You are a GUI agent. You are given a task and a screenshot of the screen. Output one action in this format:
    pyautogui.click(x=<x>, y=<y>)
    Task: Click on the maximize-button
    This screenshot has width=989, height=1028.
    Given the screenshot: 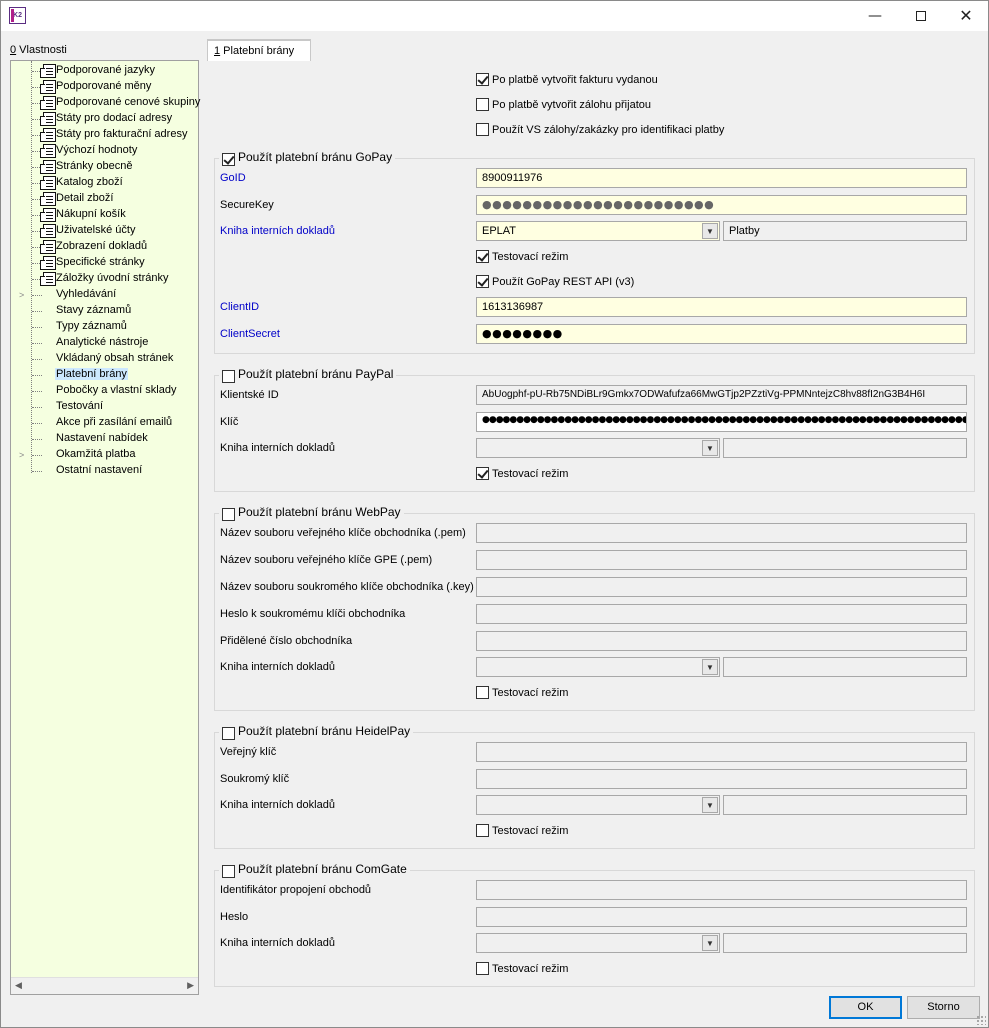 What is the action you would take?
    pyautogui.click(x=921, y=16)
    